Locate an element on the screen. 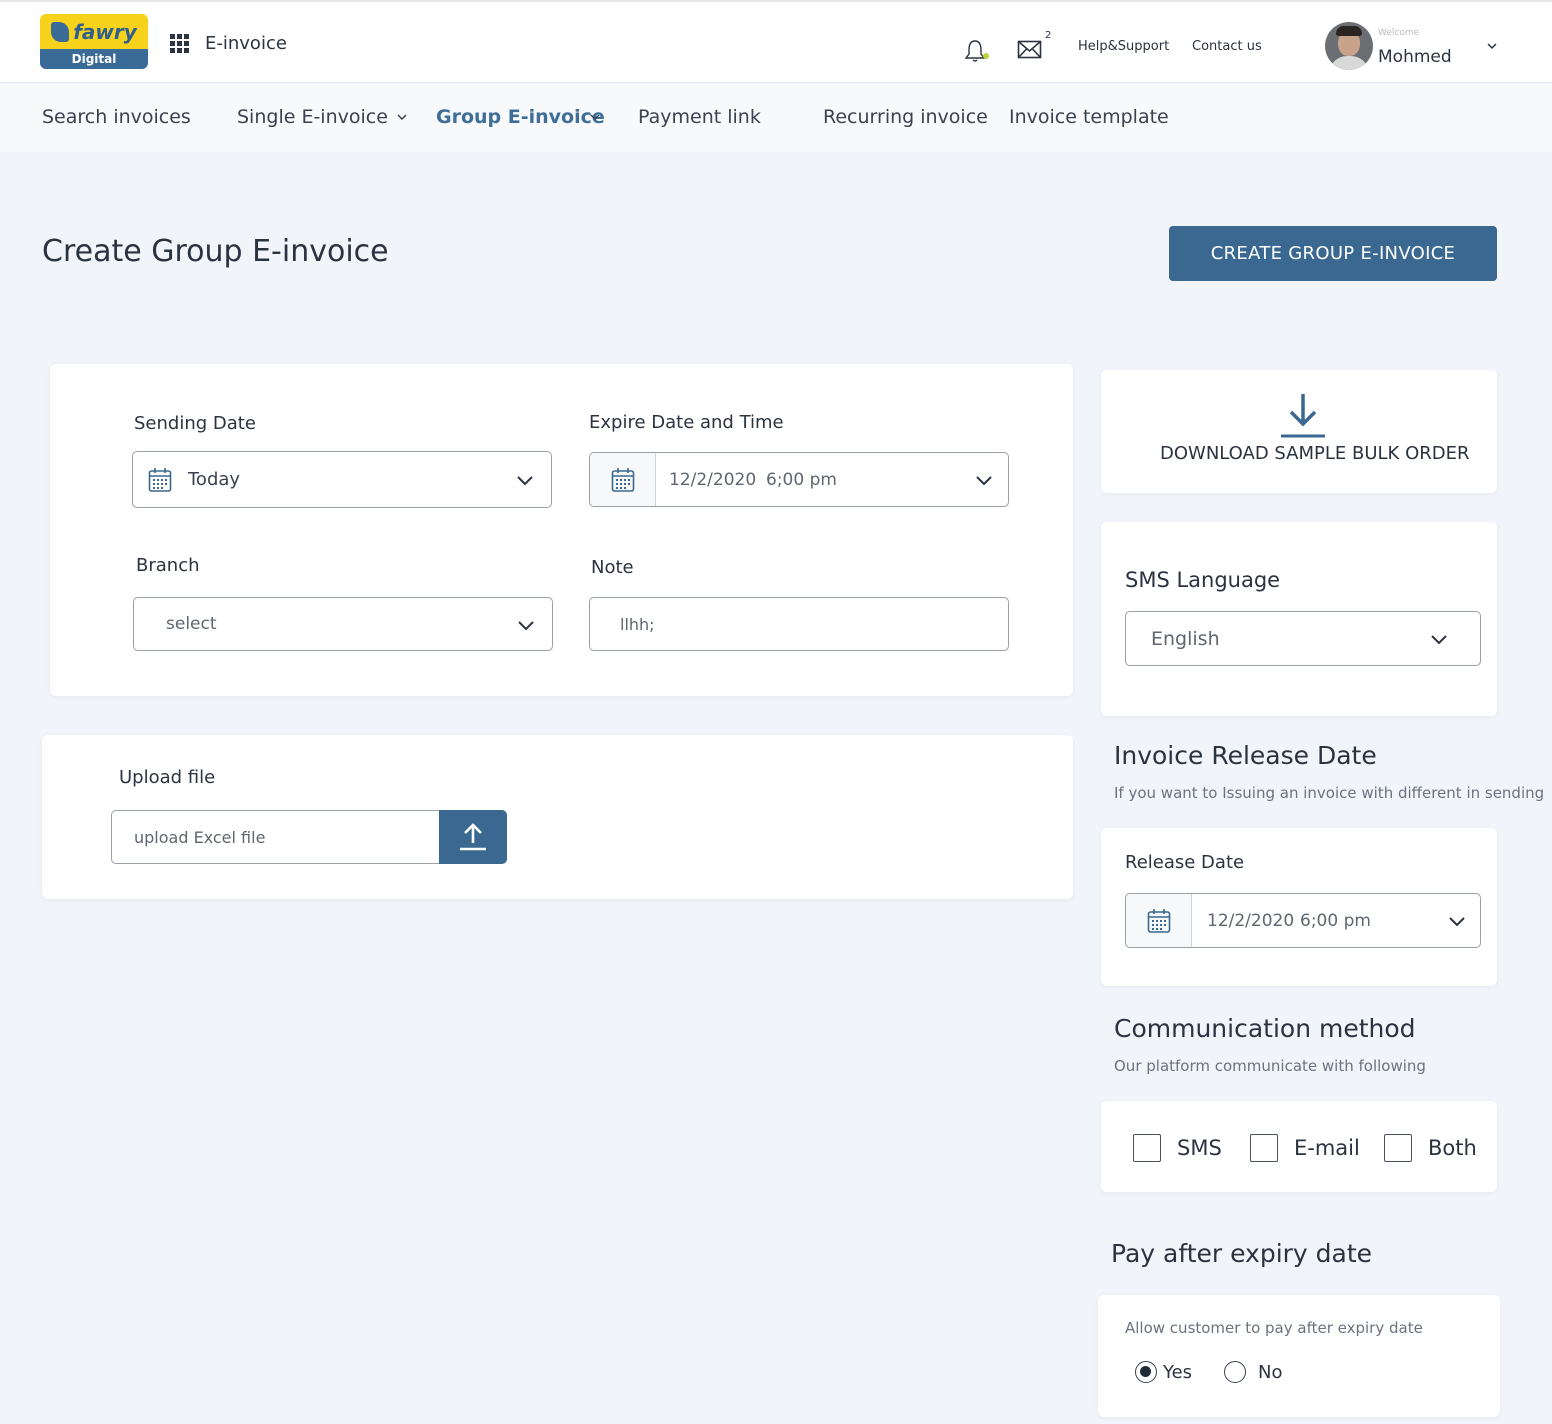 This screenshot has width=1552, height=1424. notification-bell-icon is located at coordinates (976, 51).